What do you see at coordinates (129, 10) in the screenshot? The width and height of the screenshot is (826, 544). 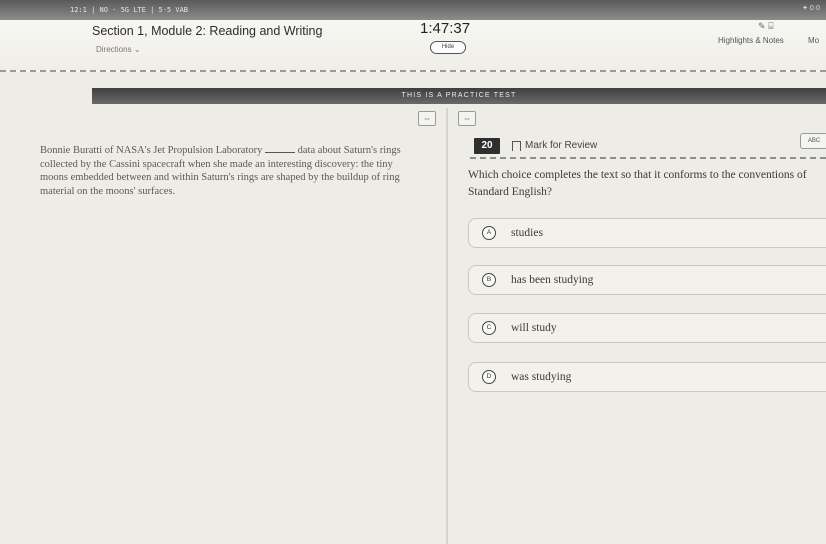 I see `status-left-text: 12:1 | NO · 5G LTE | 5·5 VAB` at bounding box center [129, 10].